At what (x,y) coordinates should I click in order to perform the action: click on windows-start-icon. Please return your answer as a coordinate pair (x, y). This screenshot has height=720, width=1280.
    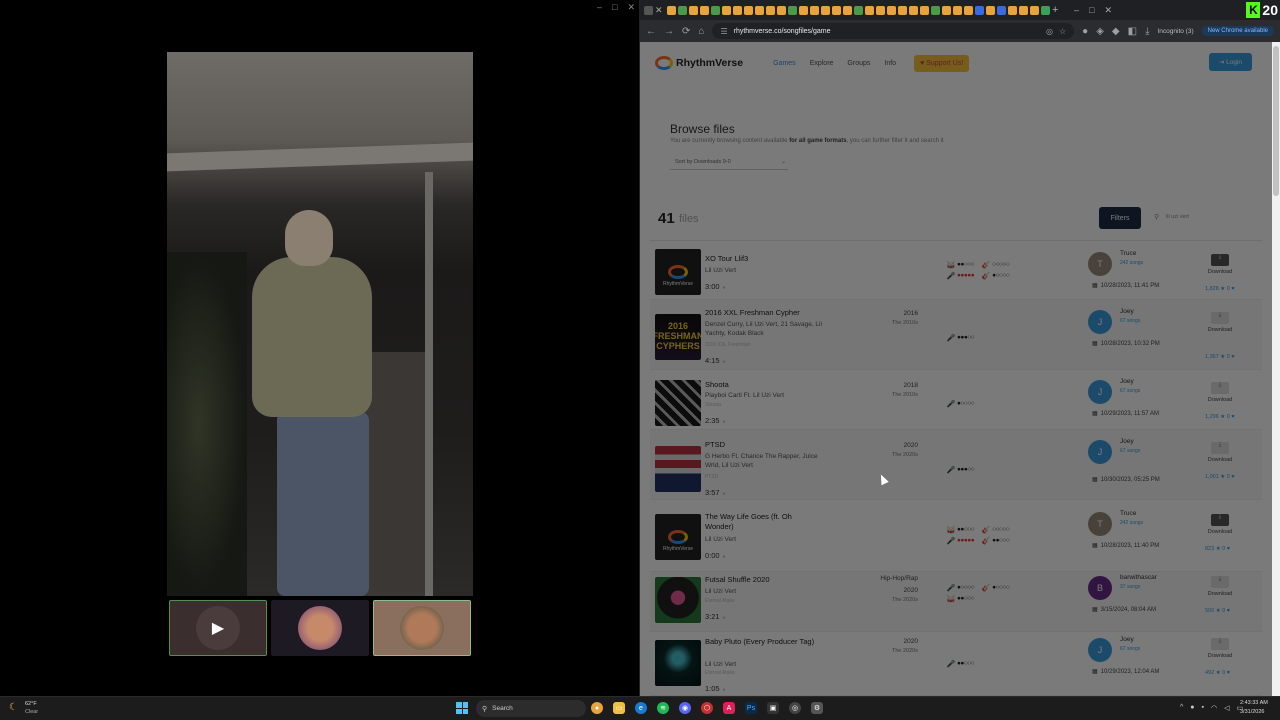
    Looking at the image, I should click on (462, 708).